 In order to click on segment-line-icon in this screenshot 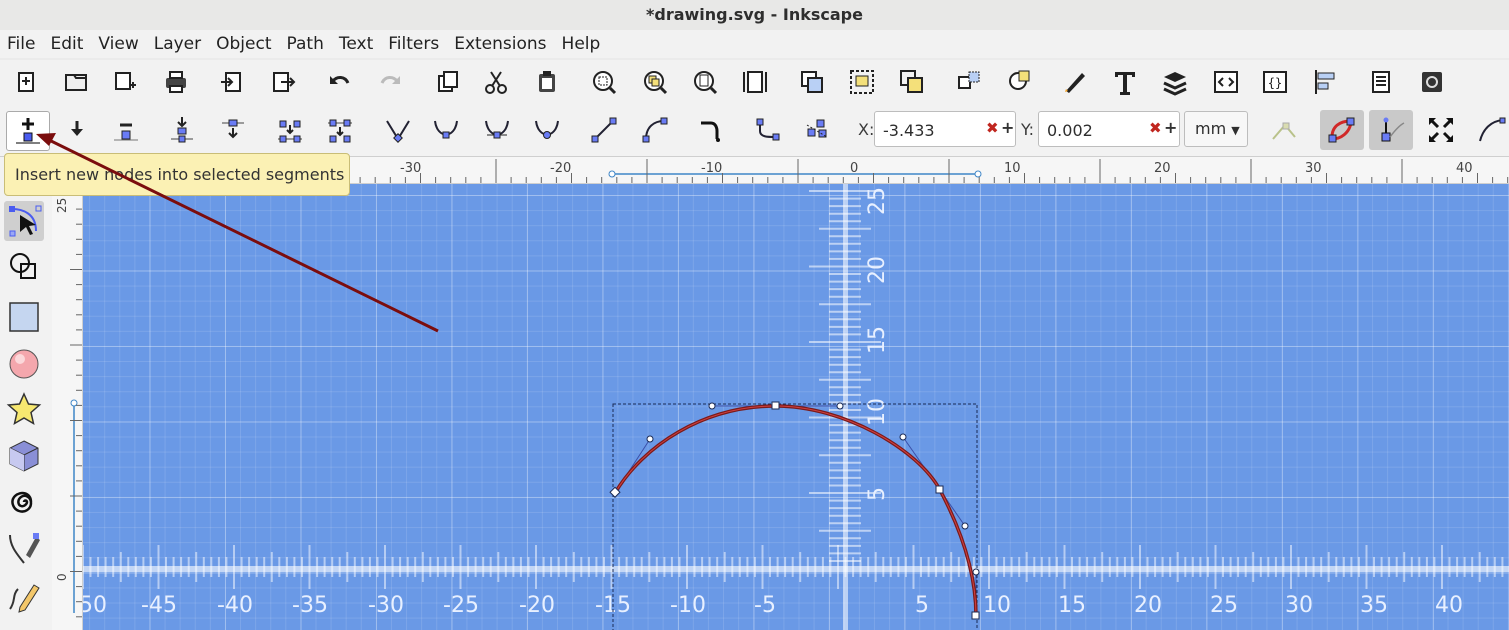, I will do `click(604, 130)`.